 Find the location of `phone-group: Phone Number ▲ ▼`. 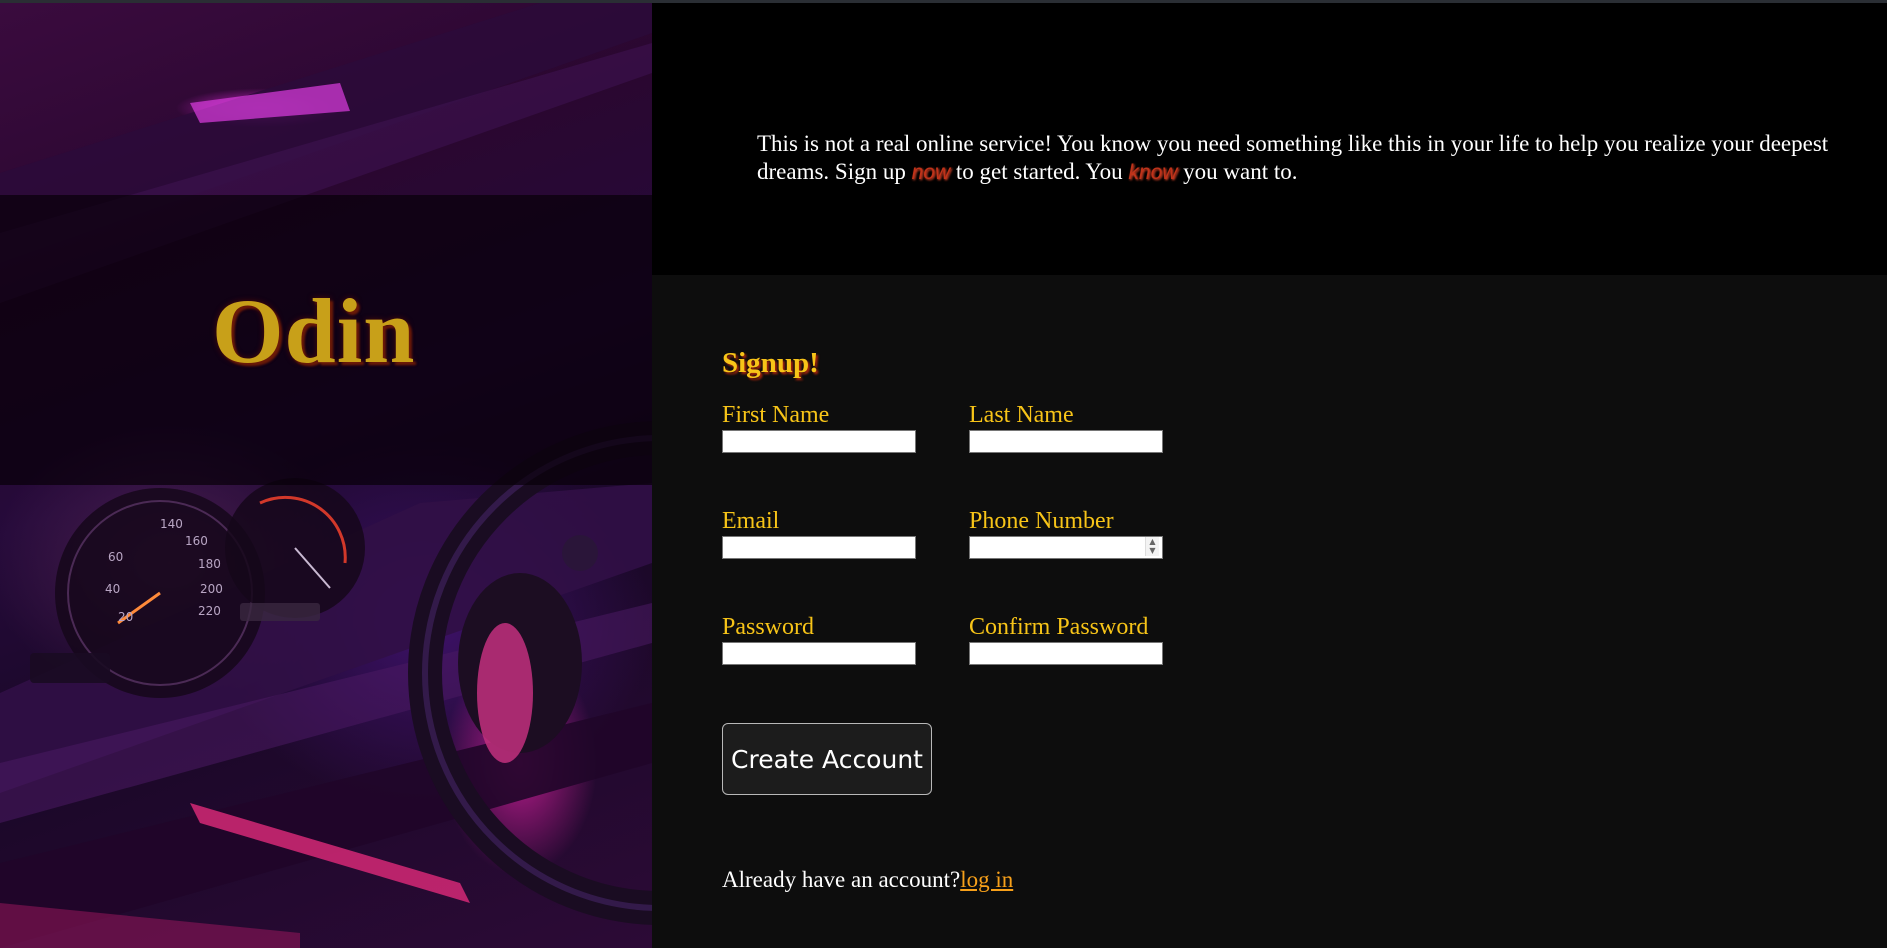

phone-group: Phone Number ▲ ▼ is located at coordinates (1066, 534).